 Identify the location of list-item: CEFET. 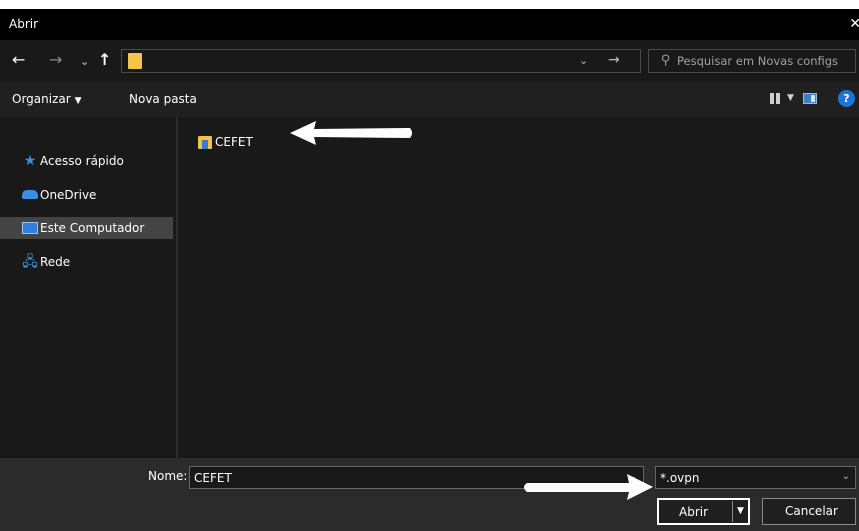
(225, 142).